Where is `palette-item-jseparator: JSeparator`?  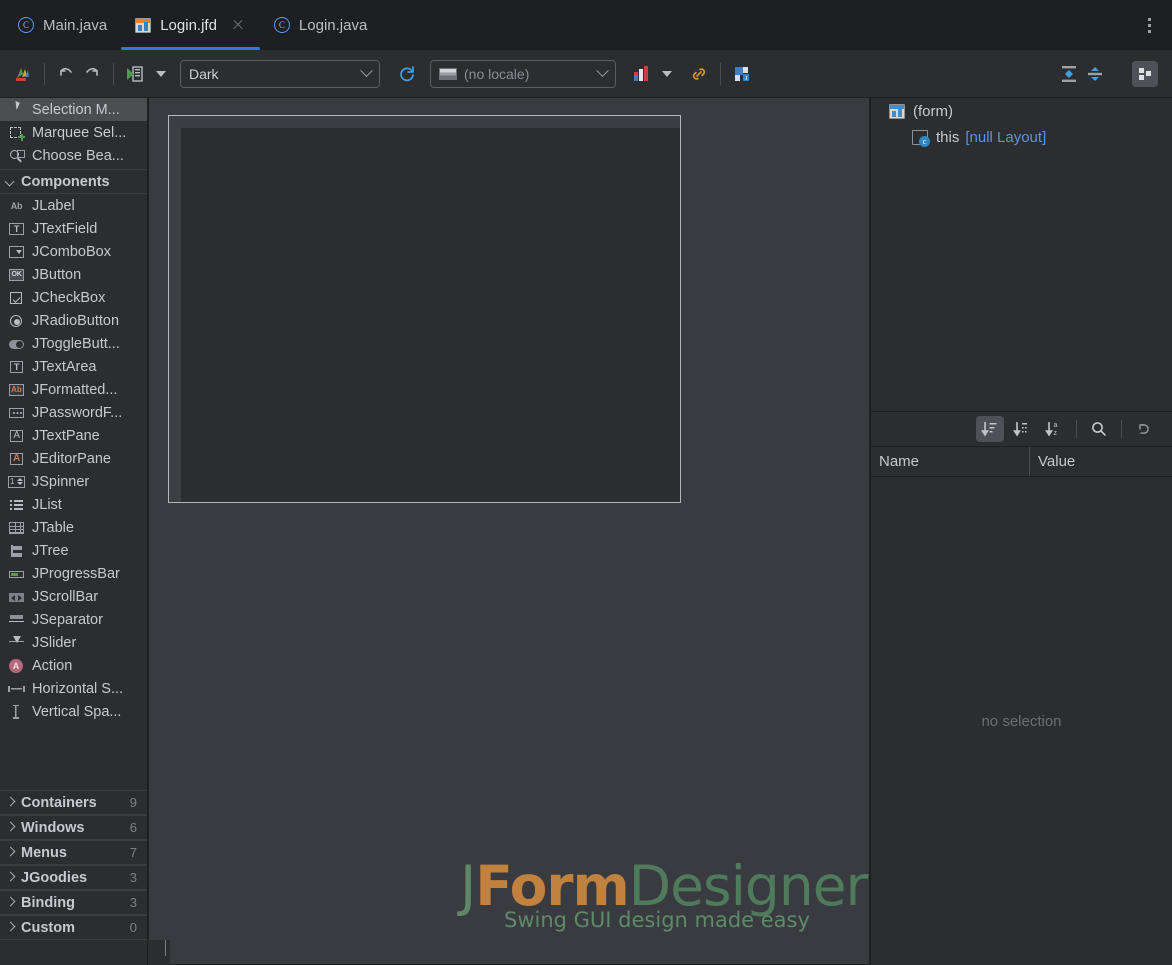 palette-item-jseparator: JSeparator is located at coordinates (73, 619).